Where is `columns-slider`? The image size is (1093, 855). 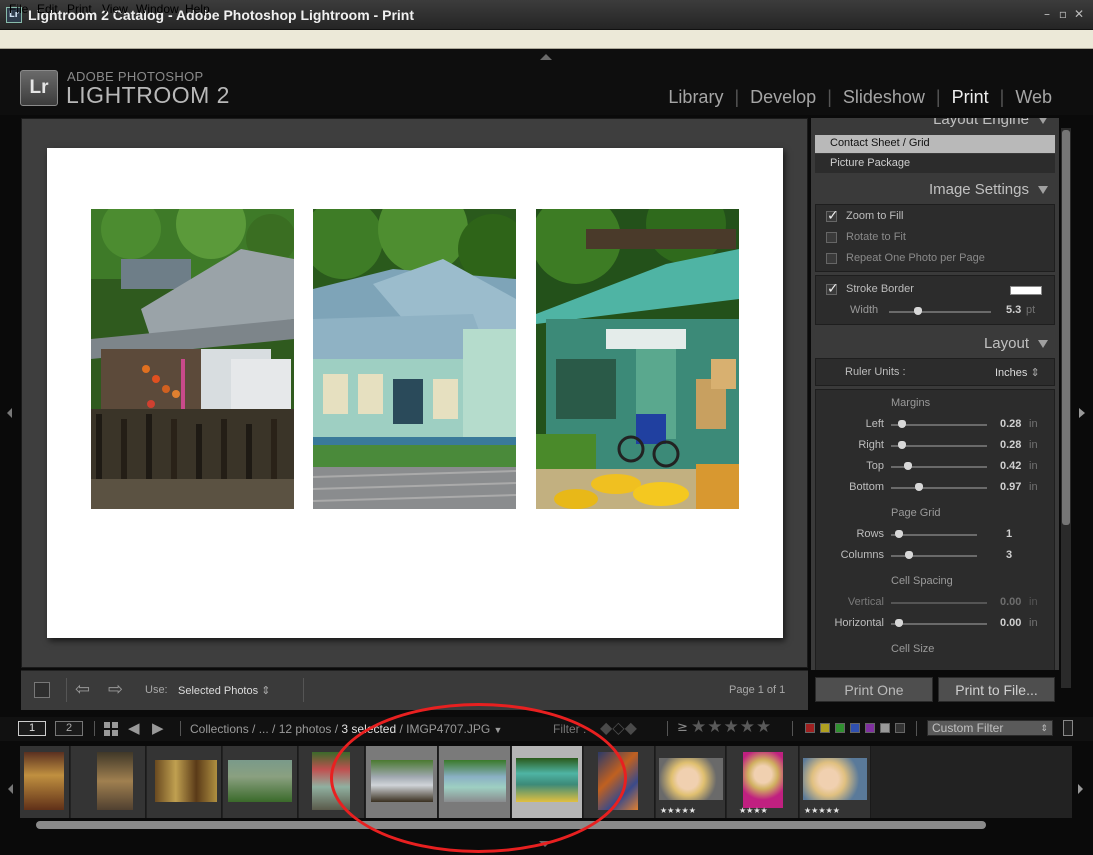 columns-slider is located at coordinates (934, 556).